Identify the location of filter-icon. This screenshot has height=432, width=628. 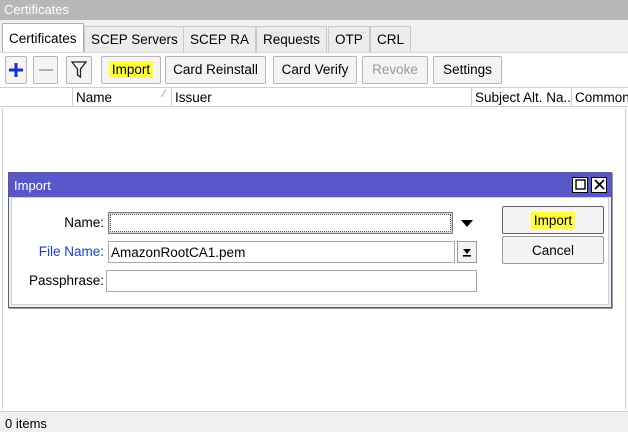
(79, 70).